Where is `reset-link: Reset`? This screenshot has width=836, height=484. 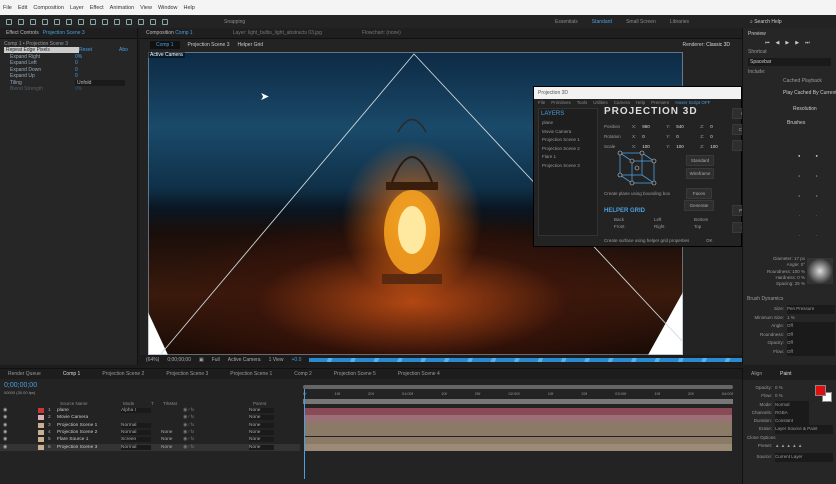 reset-link: Reset is located at coordinates (99, 50).